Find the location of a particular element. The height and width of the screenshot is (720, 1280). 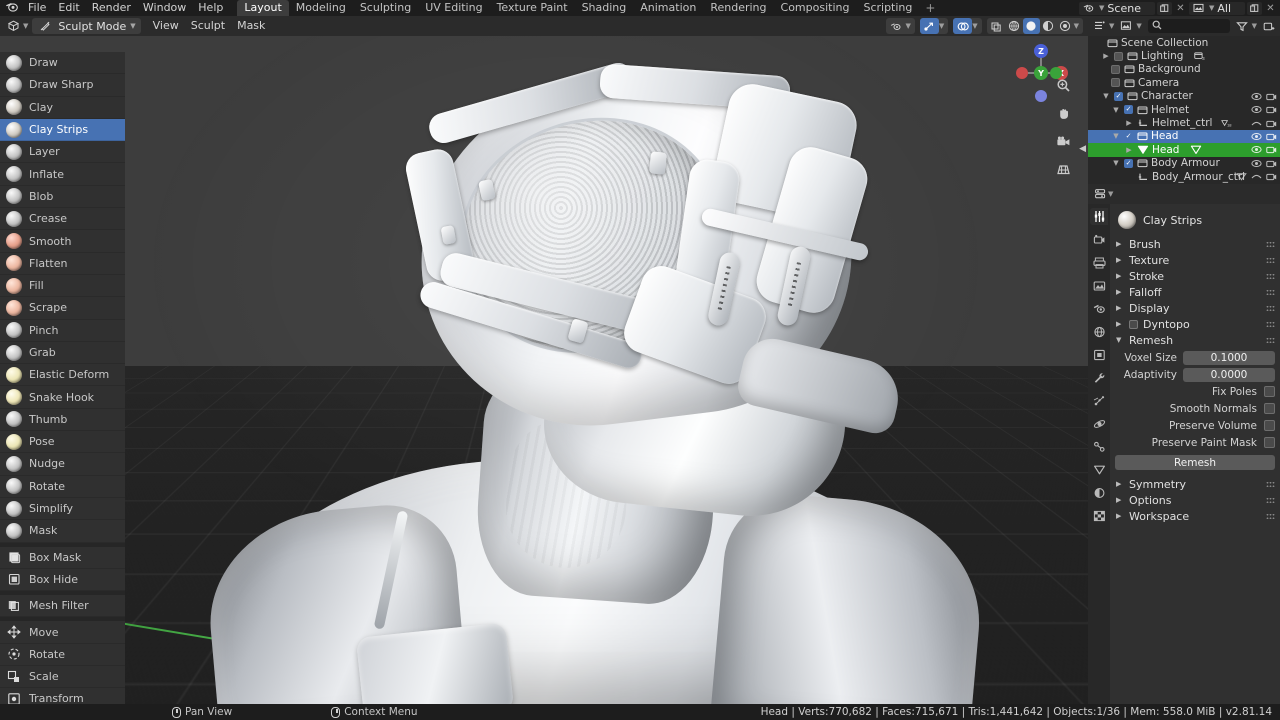

mode-selector: Sculpt Mode ▼ is located at coordinates (86, 26).